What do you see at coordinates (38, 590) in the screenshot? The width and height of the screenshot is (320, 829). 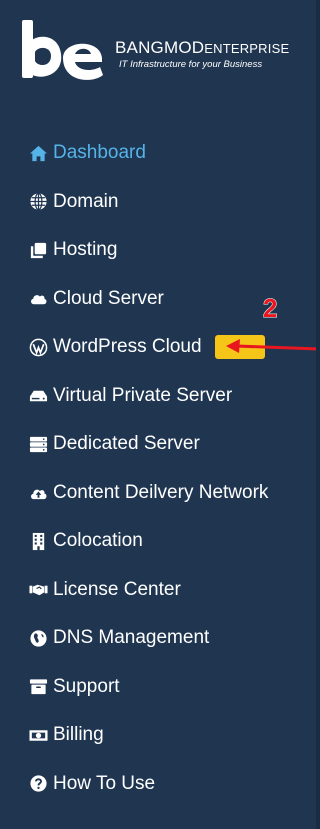 I see `handshake-icon` at bounding box center [38, 590].